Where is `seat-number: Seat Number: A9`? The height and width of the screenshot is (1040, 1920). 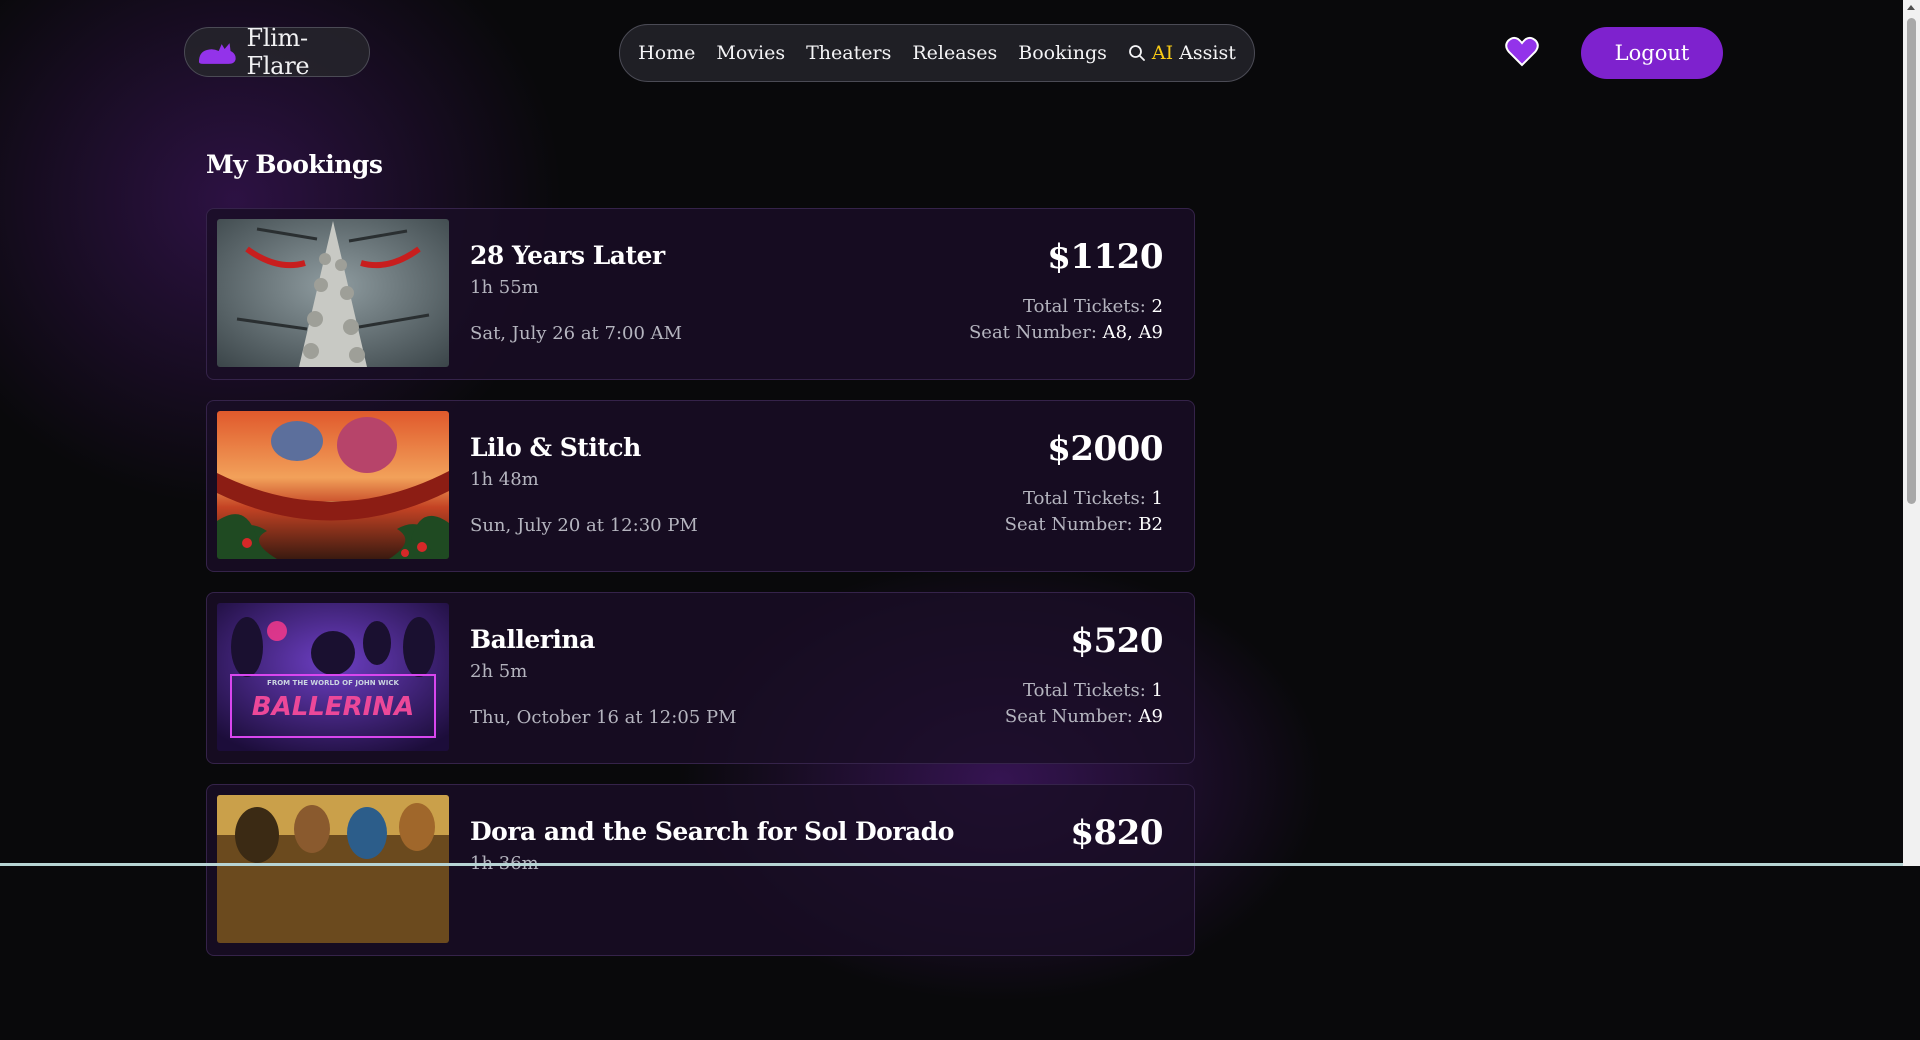 seat-number: Seat Number: A9 is located at coordinates (1084, 716).